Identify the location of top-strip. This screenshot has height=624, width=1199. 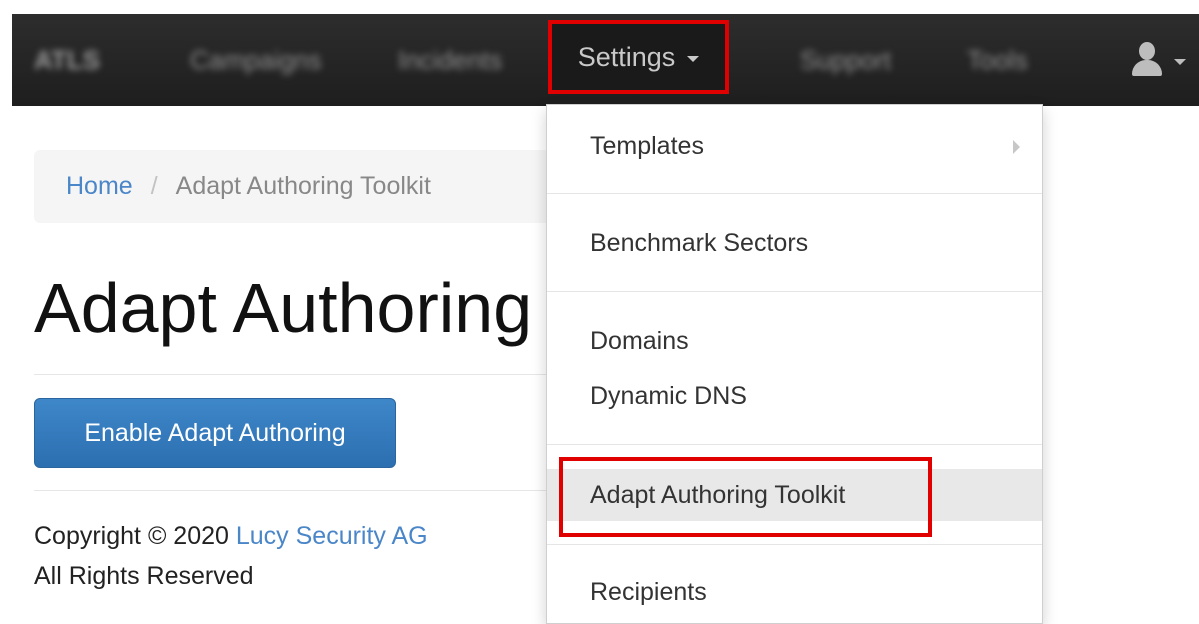
(599, 7).